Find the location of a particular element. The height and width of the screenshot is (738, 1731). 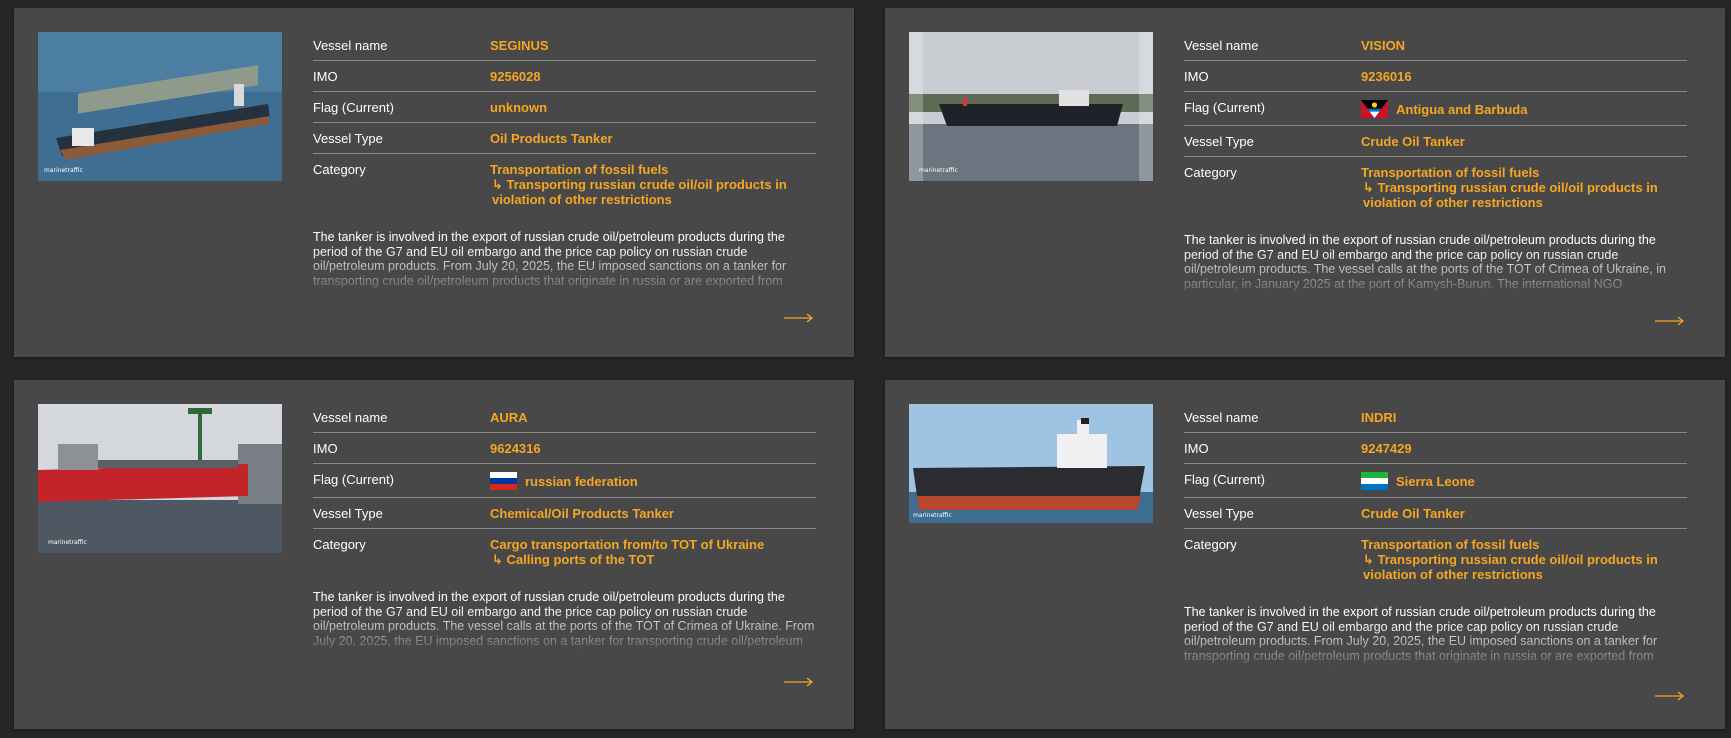

vessel-type-value: Chemical/Oil Products Tanker is located at coordinates (582, 513).